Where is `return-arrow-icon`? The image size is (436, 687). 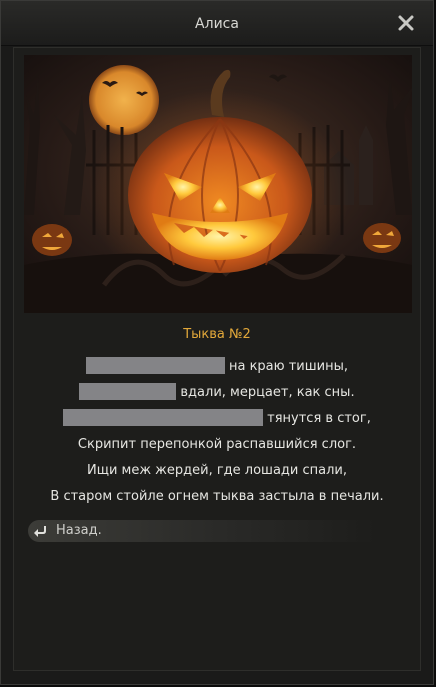 return-arrow-icon is located at coordinates (40, 531).